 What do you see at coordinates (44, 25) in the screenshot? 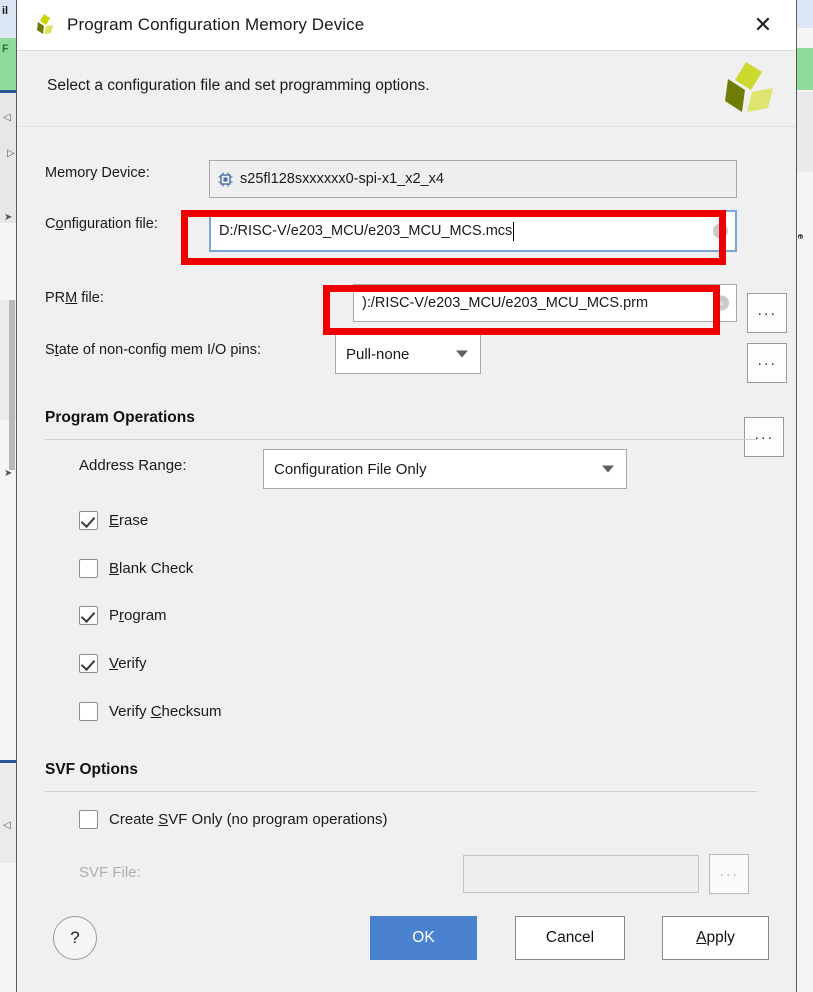
I see `vivado-logo-icon` at bounding box center [44, 25].